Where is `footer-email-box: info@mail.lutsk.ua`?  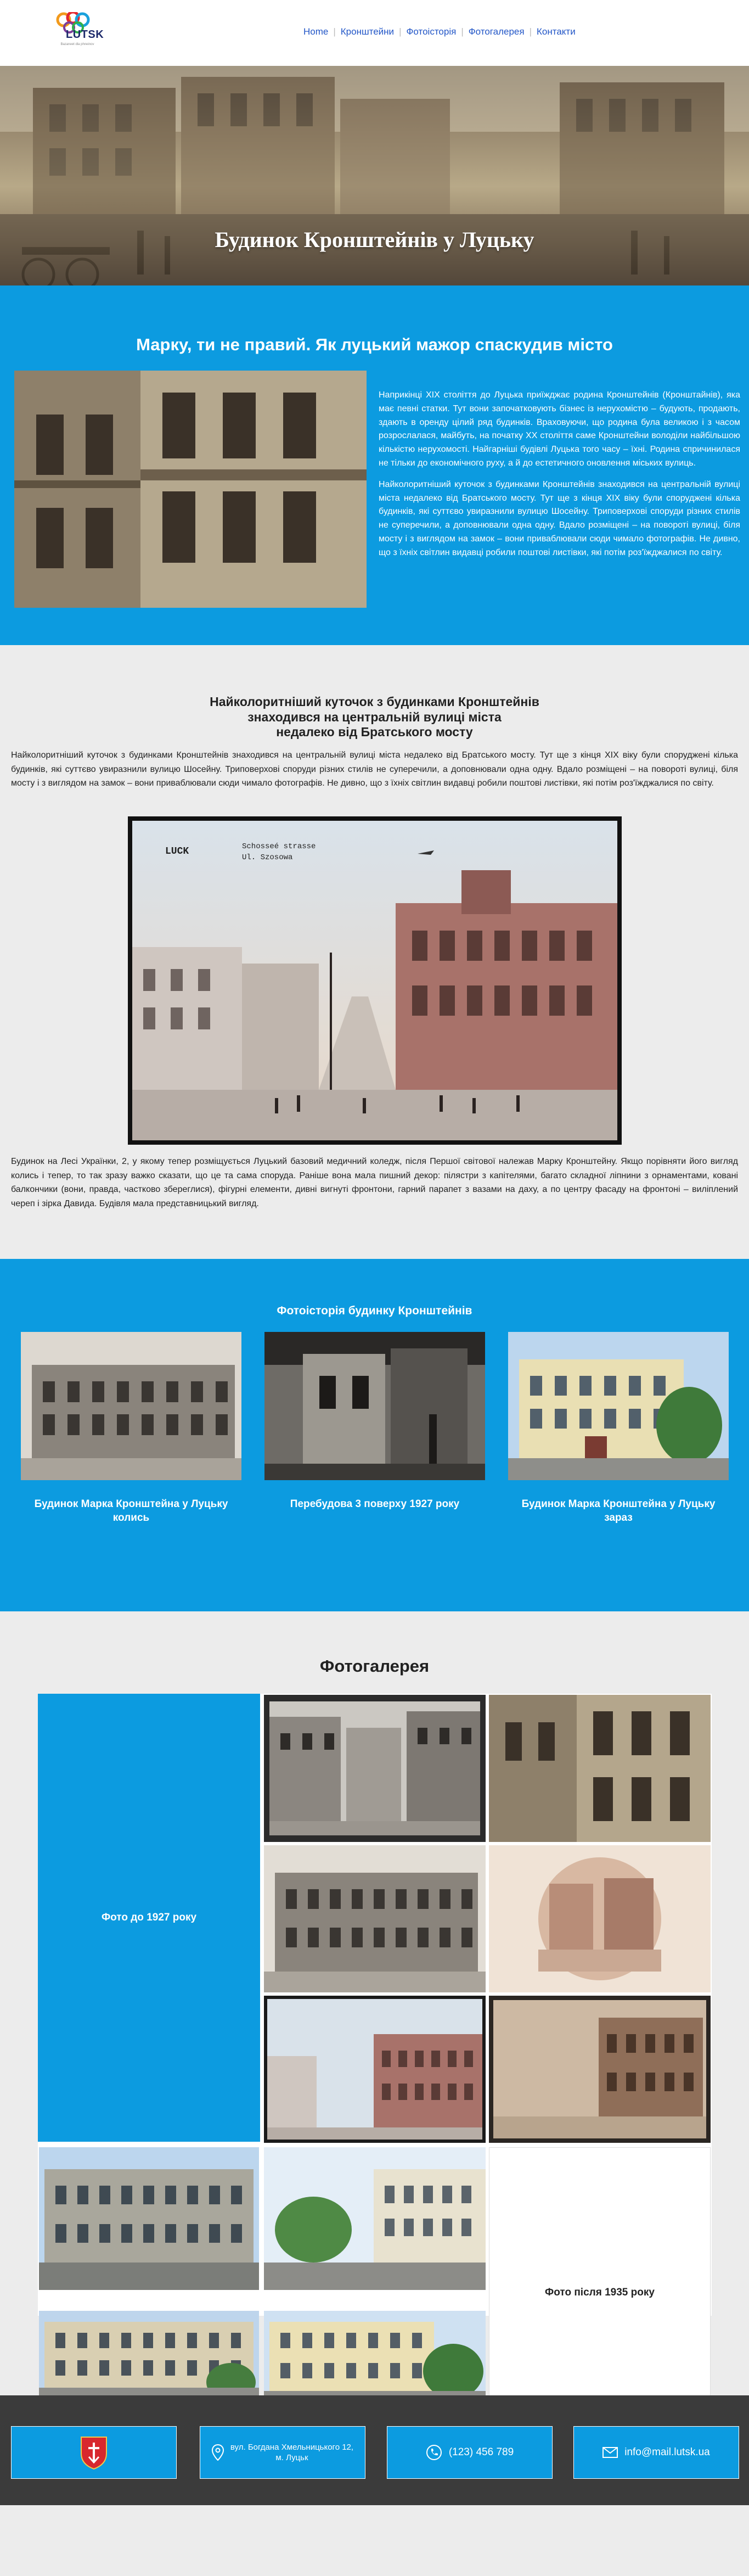 footer-email-box: info@mail.lutsk.ua is located at coordinates (656, 2453).